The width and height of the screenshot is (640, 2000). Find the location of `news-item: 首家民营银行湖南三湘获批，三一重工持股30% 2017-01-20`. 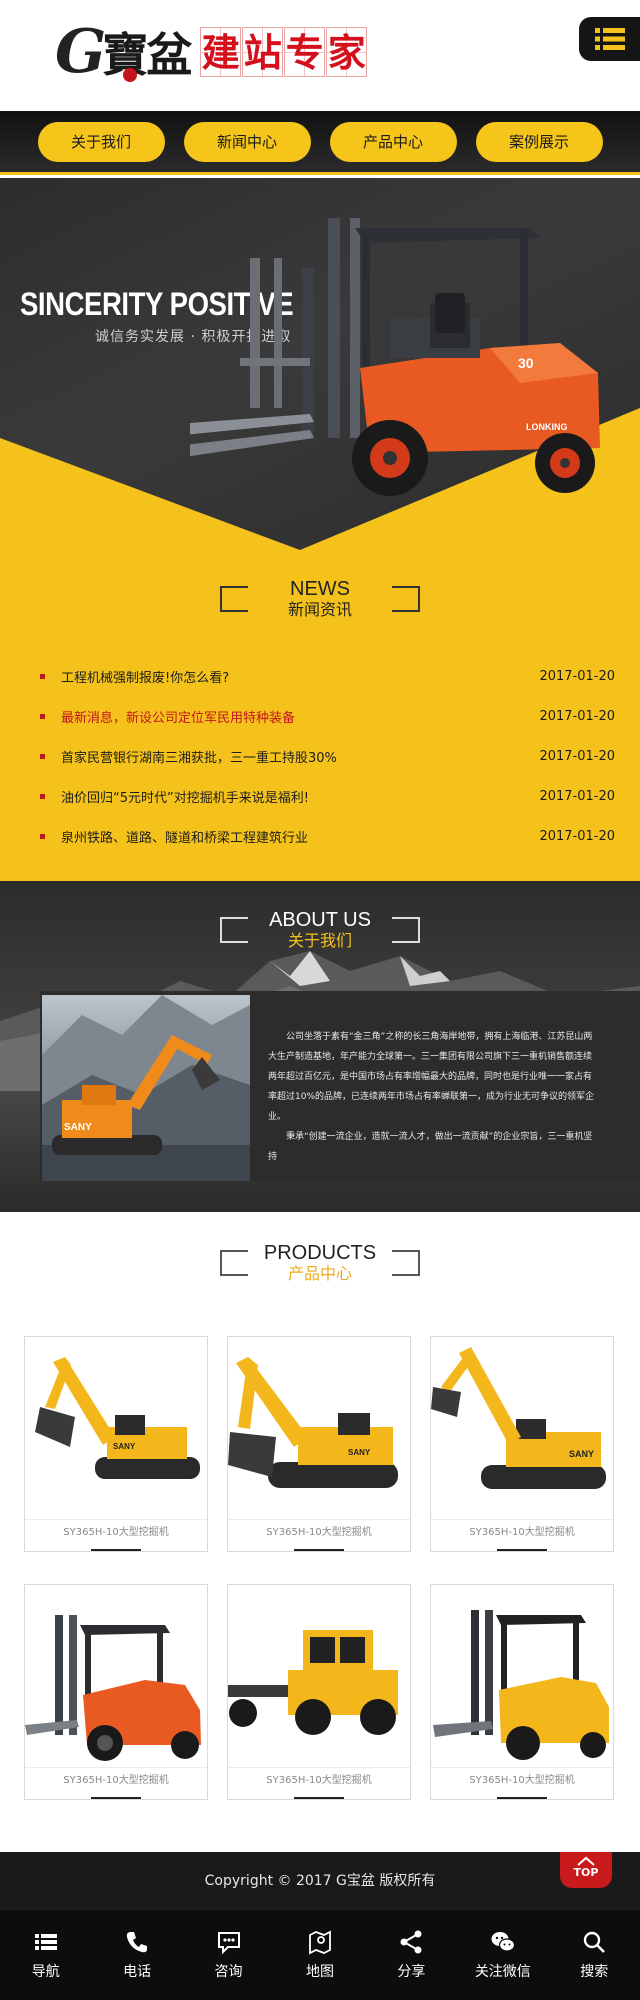

news-item: 首家民营银行湖南三湘获批，三一重工持股30% 2017-01-20 is located at coordinates (327, 756).